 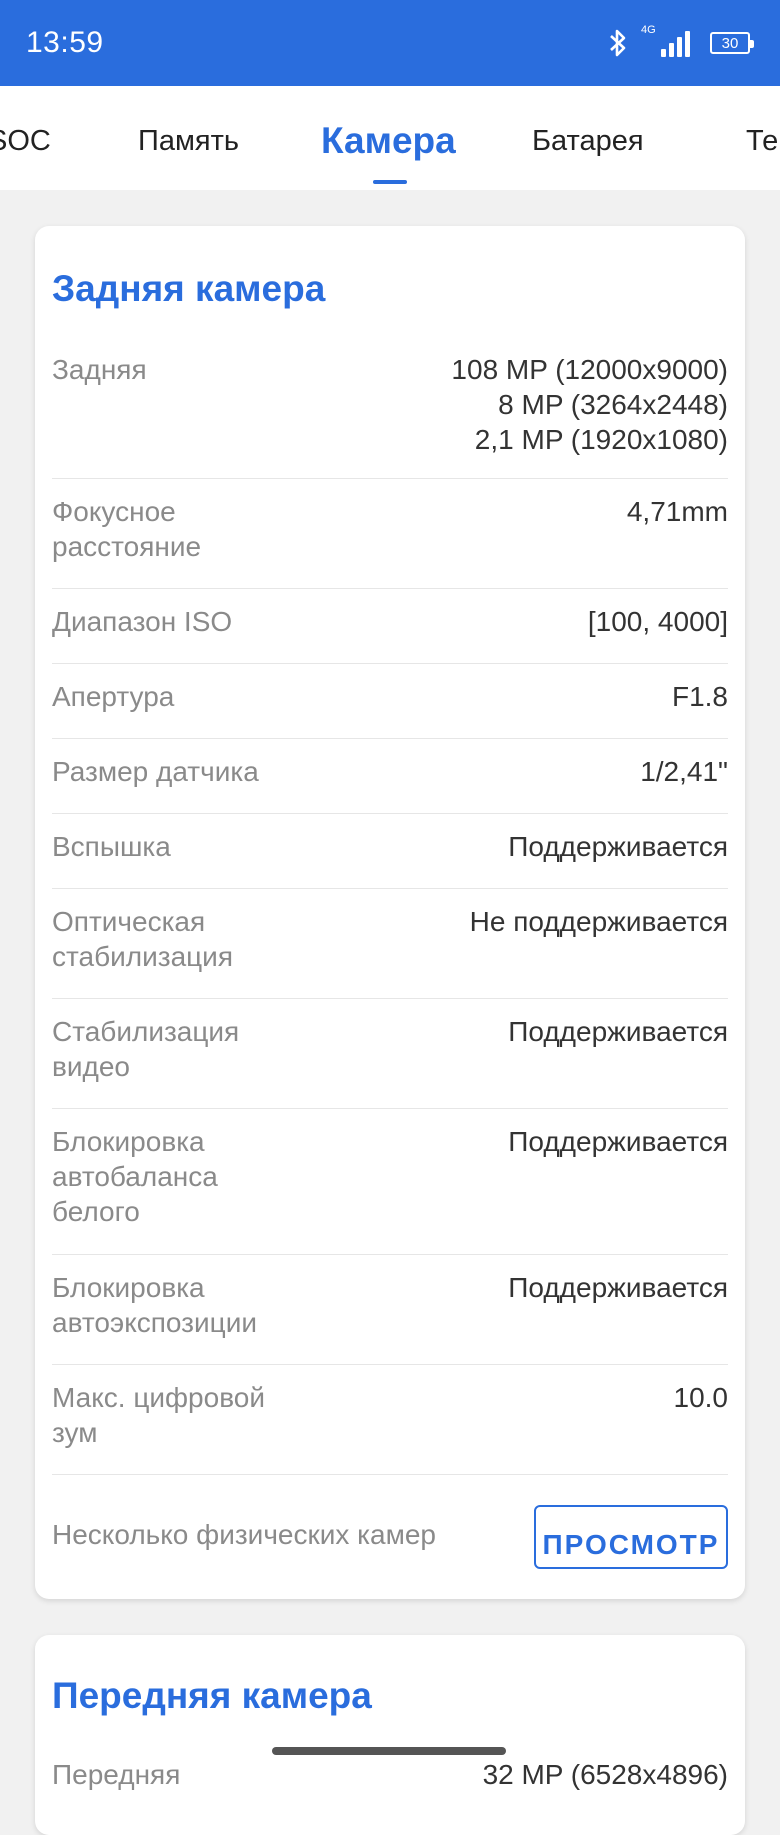 What do you see at coordinates (390, 1054) in the screenshot?
I see `spec-row-video-stabilization: Стабилизация видео Поддерживается` at bounding box center [390, 1054].